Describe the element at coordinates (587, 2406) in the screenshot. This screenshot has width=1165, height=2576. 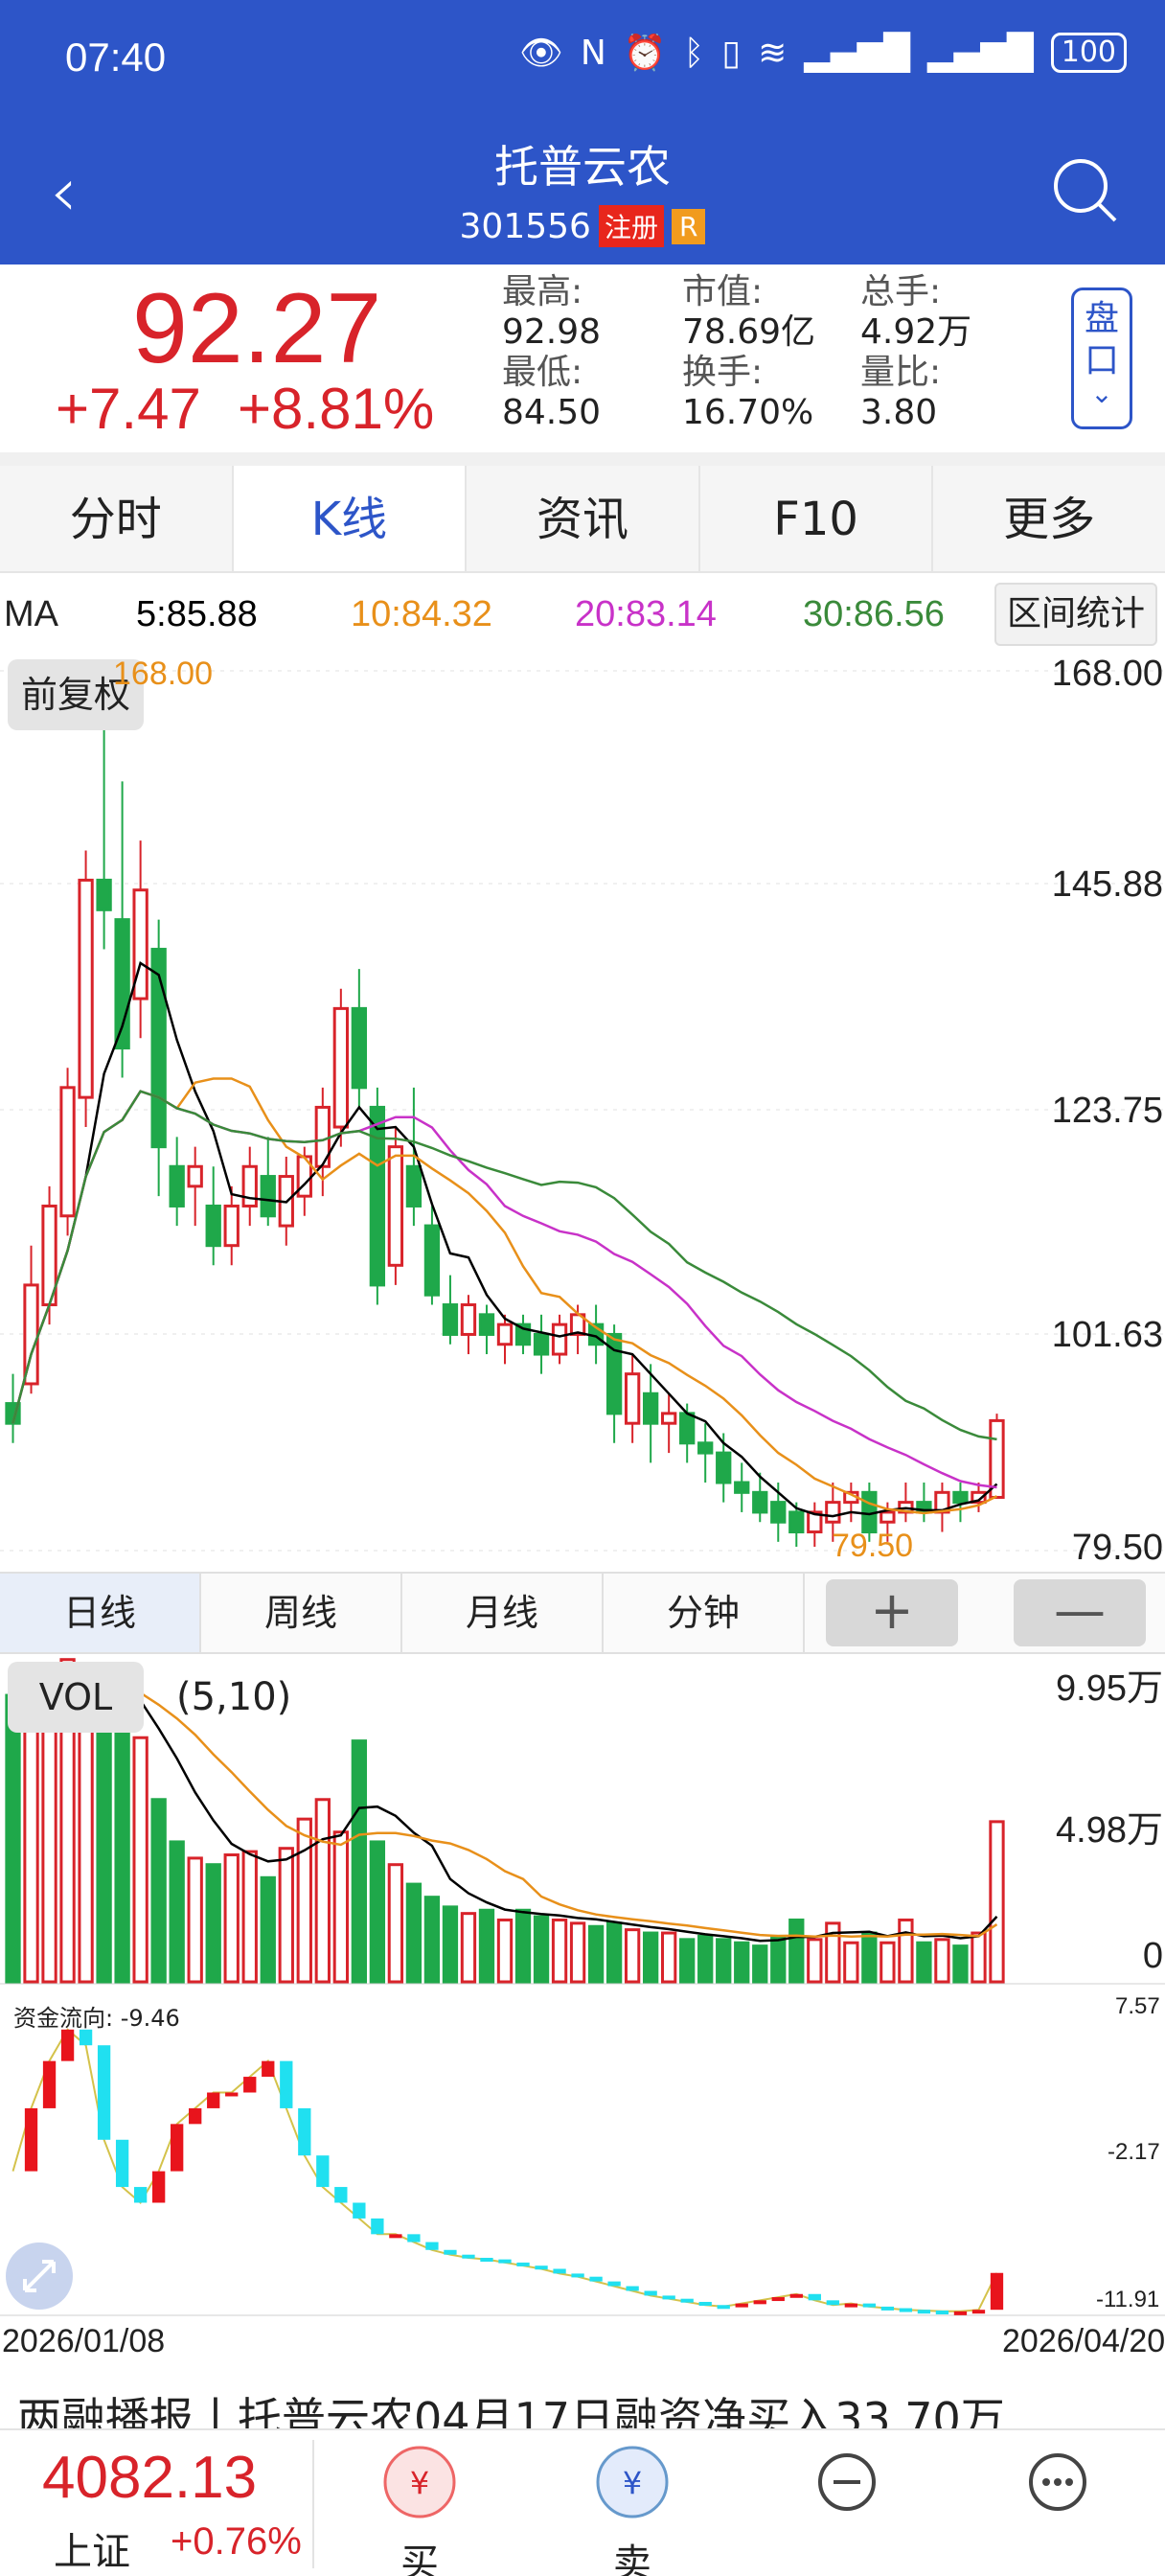
I see `news-headline: 两融播报丨托普云农04月17日融资净买入33.70万` at that location.